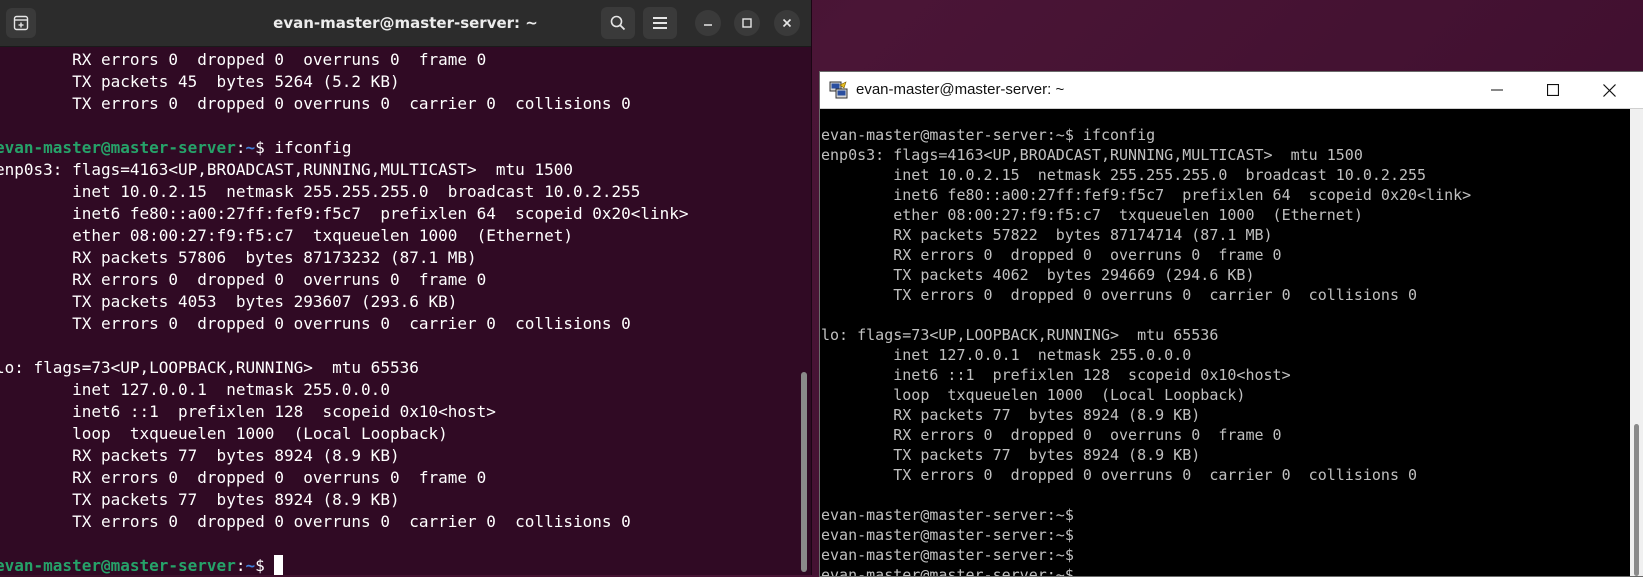 The width and height of the screenshot is (1643, 577). Describe the element at coordinates (229, 301) in the screenshot. I see `output-line: TX packets 4053 bytes 293607 (293.6 KB)` at that location.